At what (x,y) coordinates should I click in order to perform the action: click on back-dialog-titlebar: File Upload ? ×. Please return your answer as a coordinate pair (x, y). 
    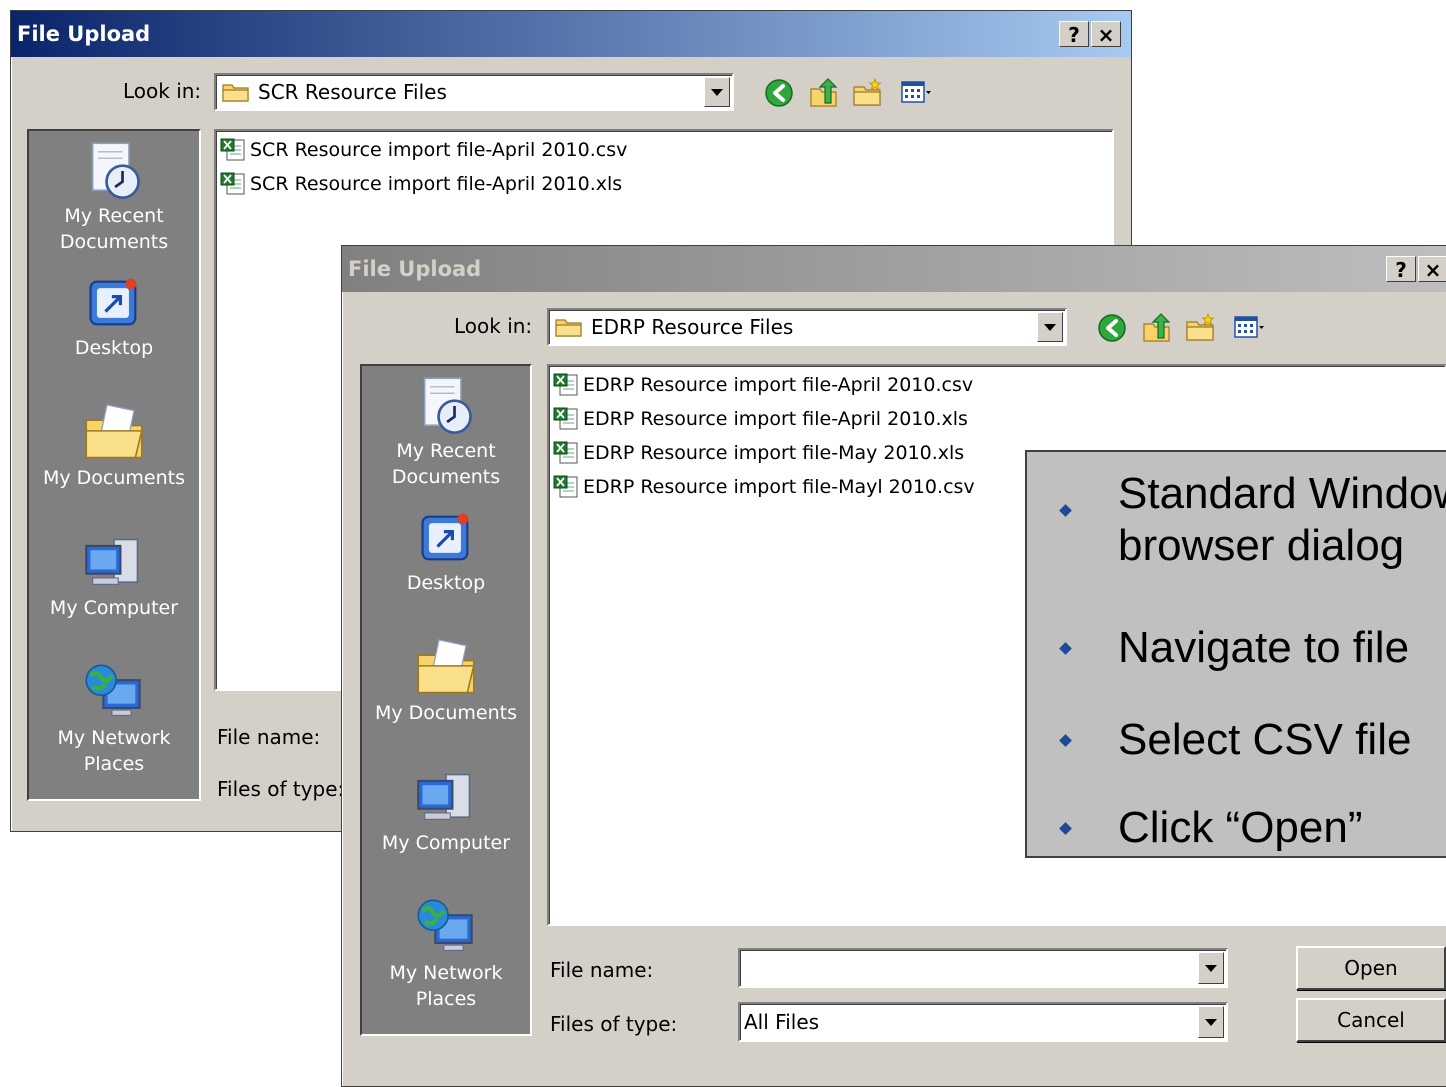
    Looking at the image, I should click on (571, 34).